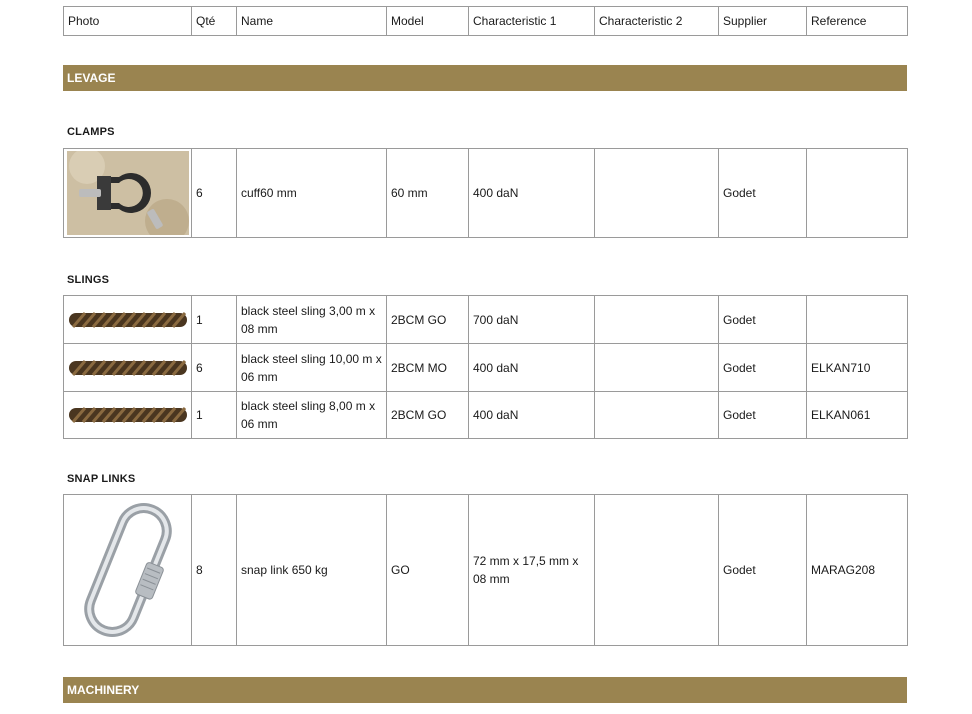  I want to click on header-name: Name, so click(311, 21).